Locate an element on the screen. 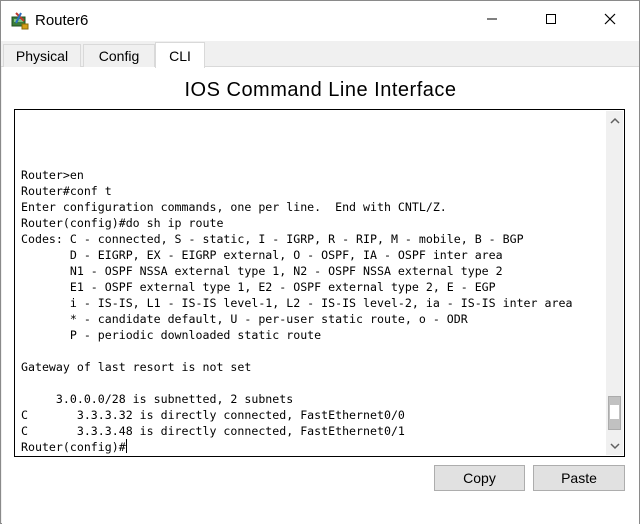 This screenshot has height=524, width=640. maximize-button is located at coordinates (551, 21).